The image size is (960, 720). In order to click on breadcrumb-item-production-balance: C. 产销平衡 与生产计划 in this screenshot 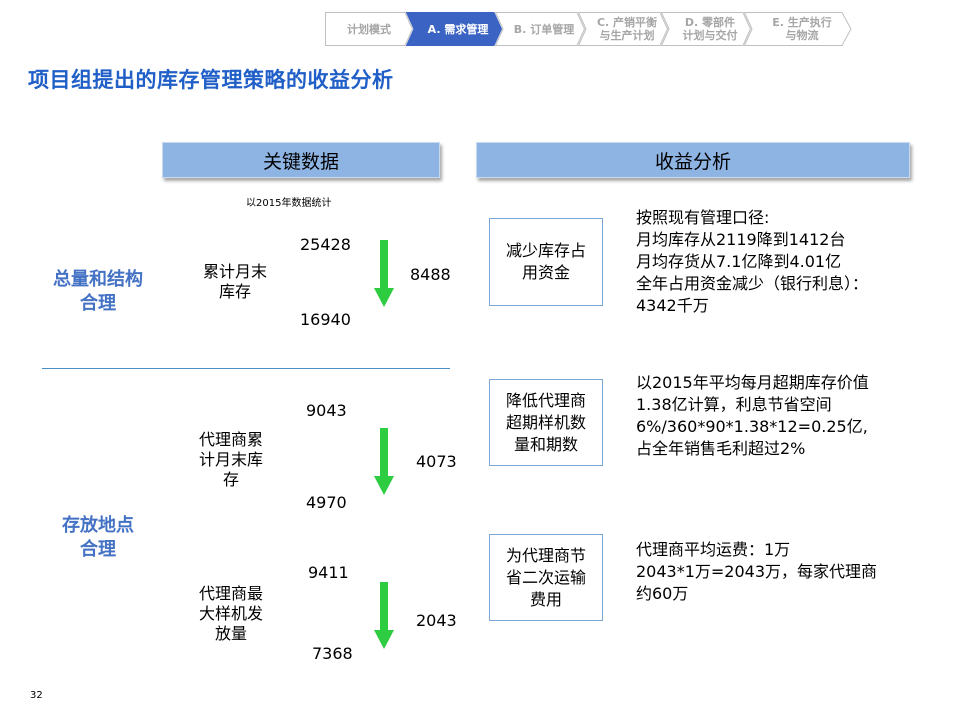, I will do `click(623, 29)`.